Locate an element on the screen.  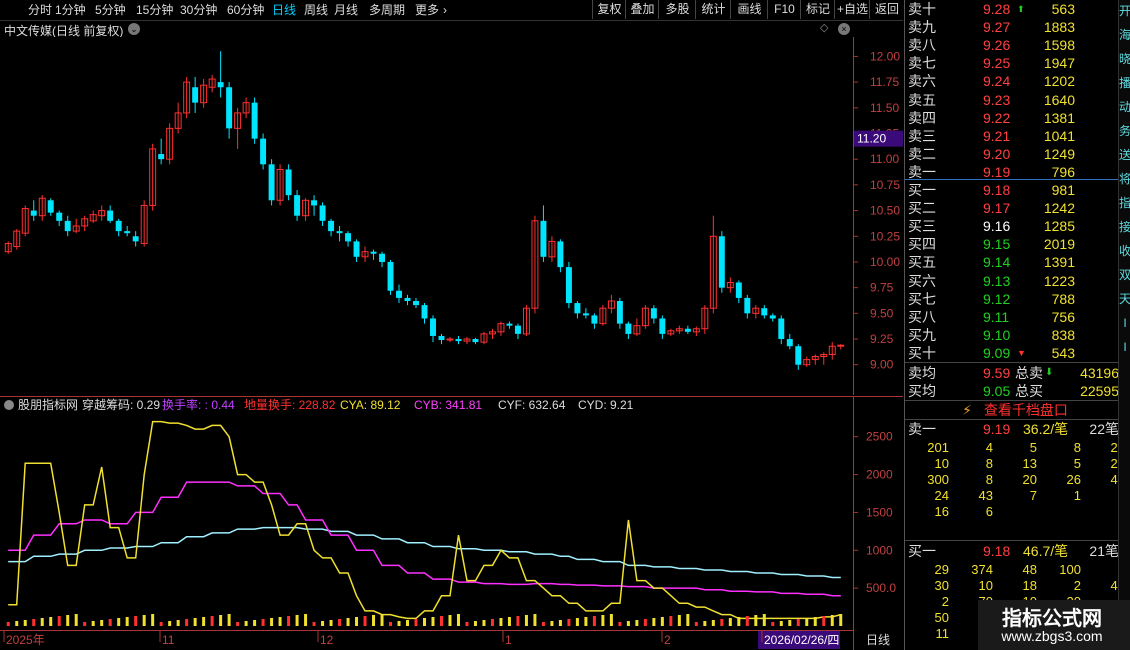
chevron-right-icon: › is located at coordinates (445, 10).